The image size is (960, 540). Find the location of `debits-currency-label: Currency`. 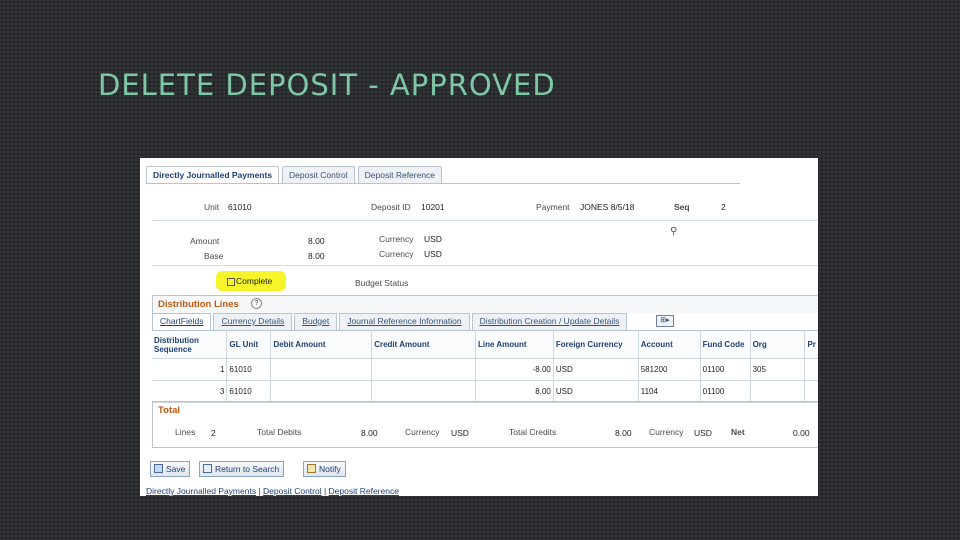

debits-currency-label: Currency is located at coordinates (422, 432).